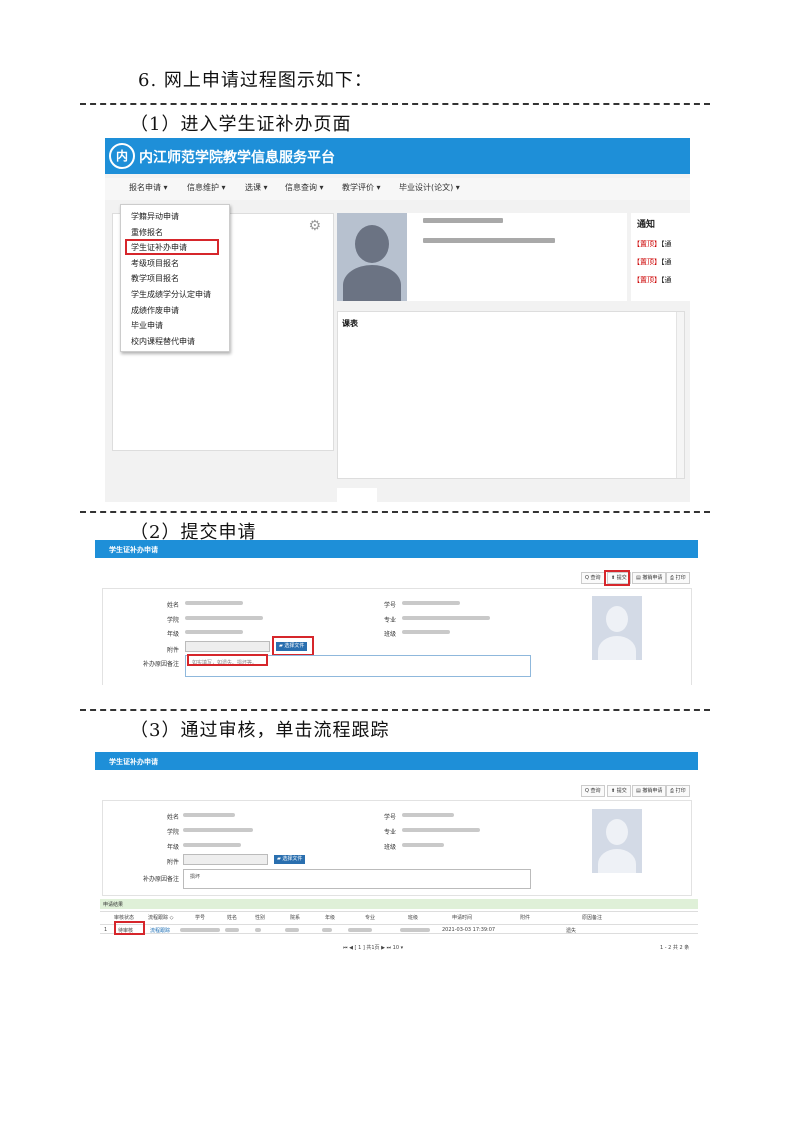 The width and height of the screenshot is (792, 1122). What do you see at coordinates (175, 217) in the screenshot?
I see `menu-item-status-change: 学籍异动申请` at bounding box center [175, 217].